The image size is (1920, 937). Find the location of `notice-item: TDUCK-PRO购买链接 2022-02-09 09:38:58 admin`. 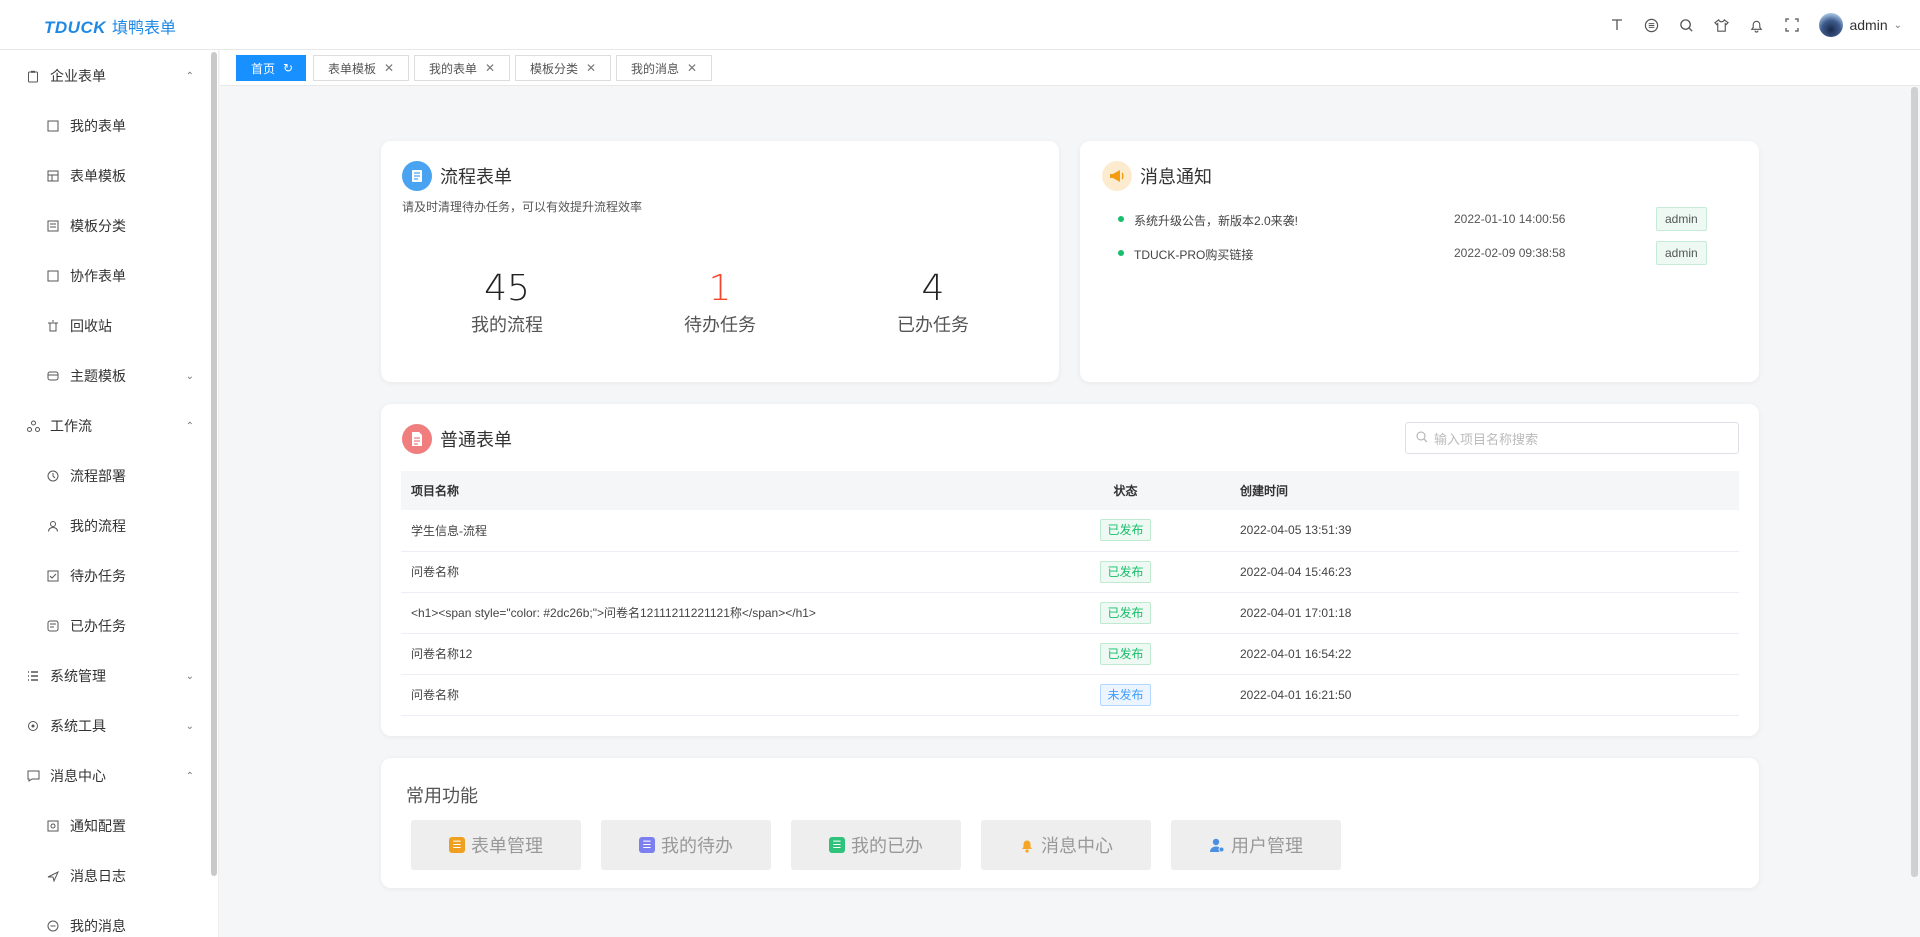

notice-item: TDUCK-PRO购买链接 2022-02-09 09:38:58 admin is located at coordinates (1428, 253).